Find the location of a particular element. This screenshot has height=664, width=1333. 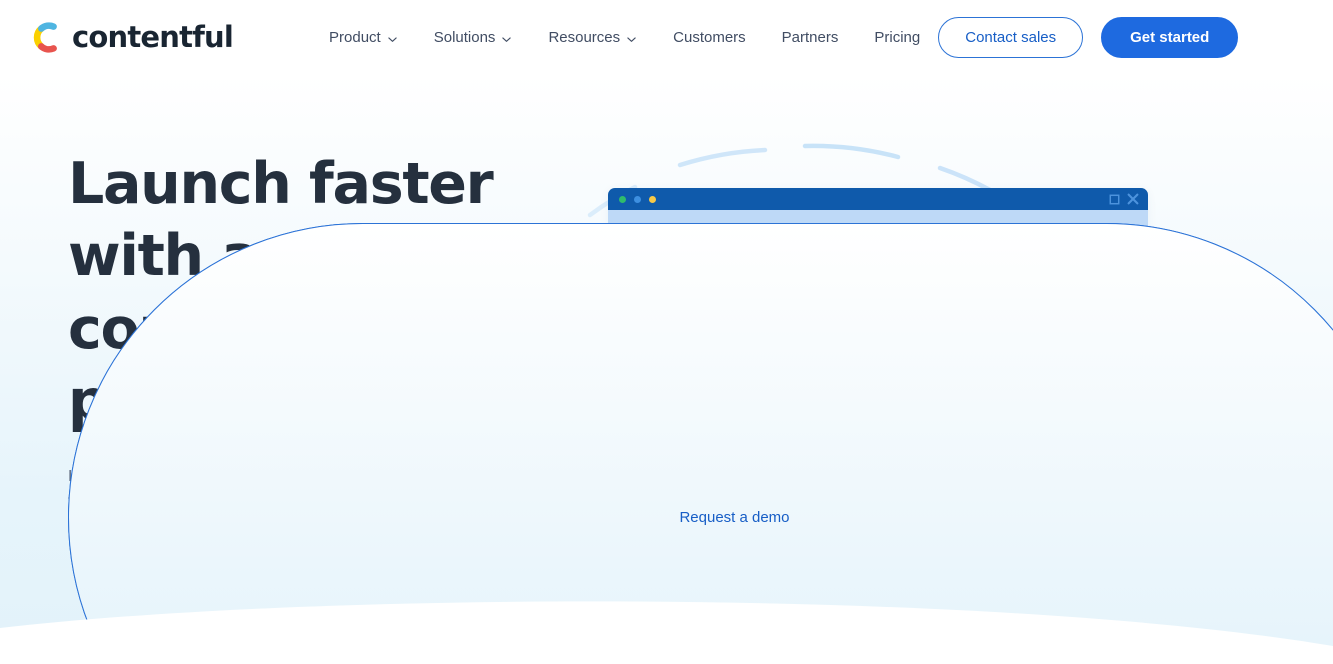

nav-label: Partners is located at coordinates (810, 37).